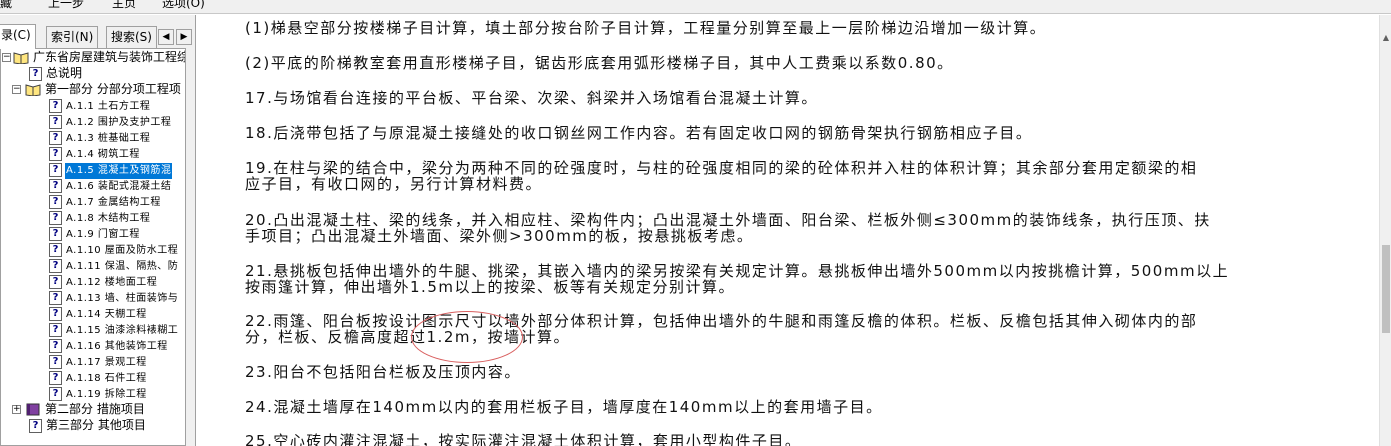  Describe the element at coordinates (467, 337) in the screenshot. I see `annotation-circle` at that location.